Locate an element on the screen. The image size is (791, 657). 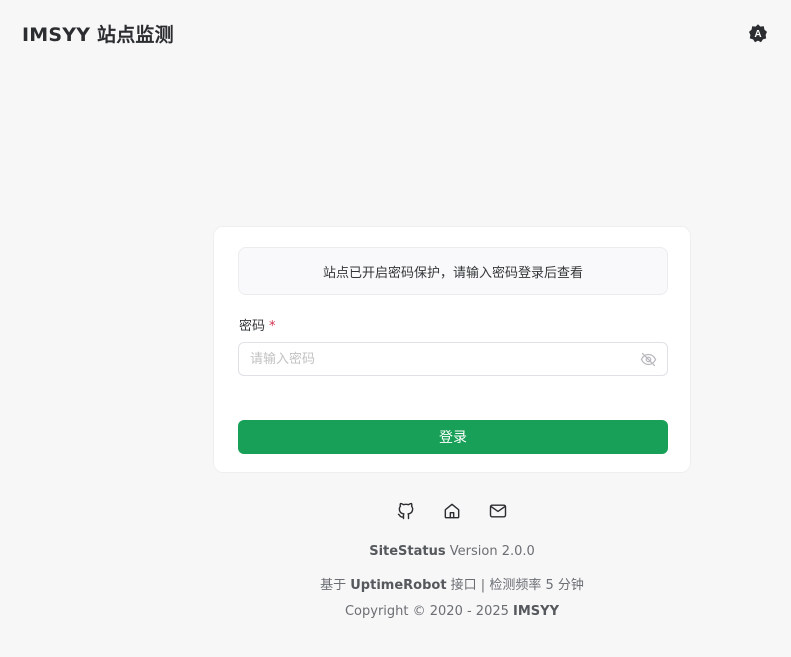
header: IMSYY 站点监测 A is located at coordinates (395, 33).